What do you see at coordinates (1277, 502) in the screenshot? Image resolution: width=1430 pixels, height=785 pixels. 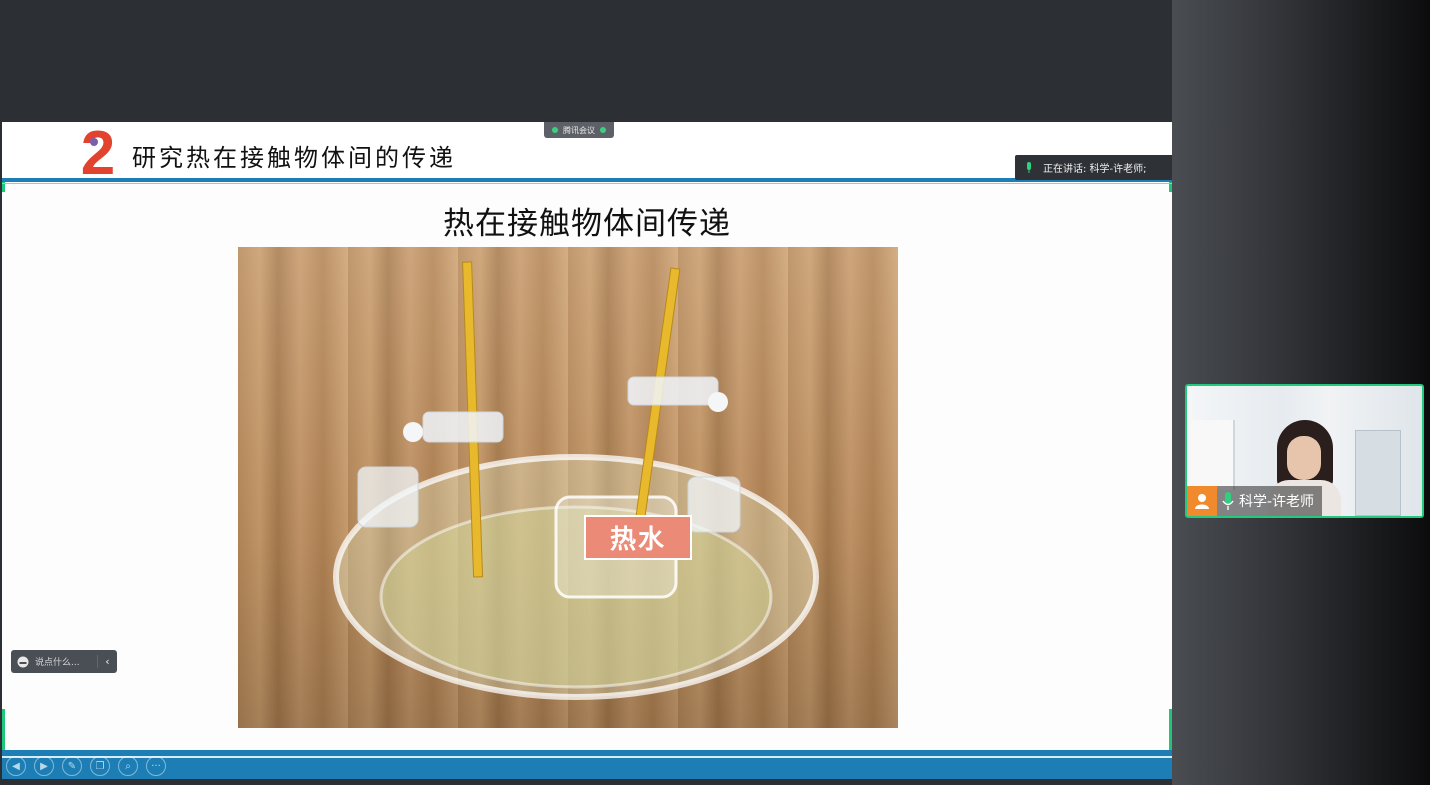 I see `participant-name: 科学-许老师` at bounding box center [1277, 502].